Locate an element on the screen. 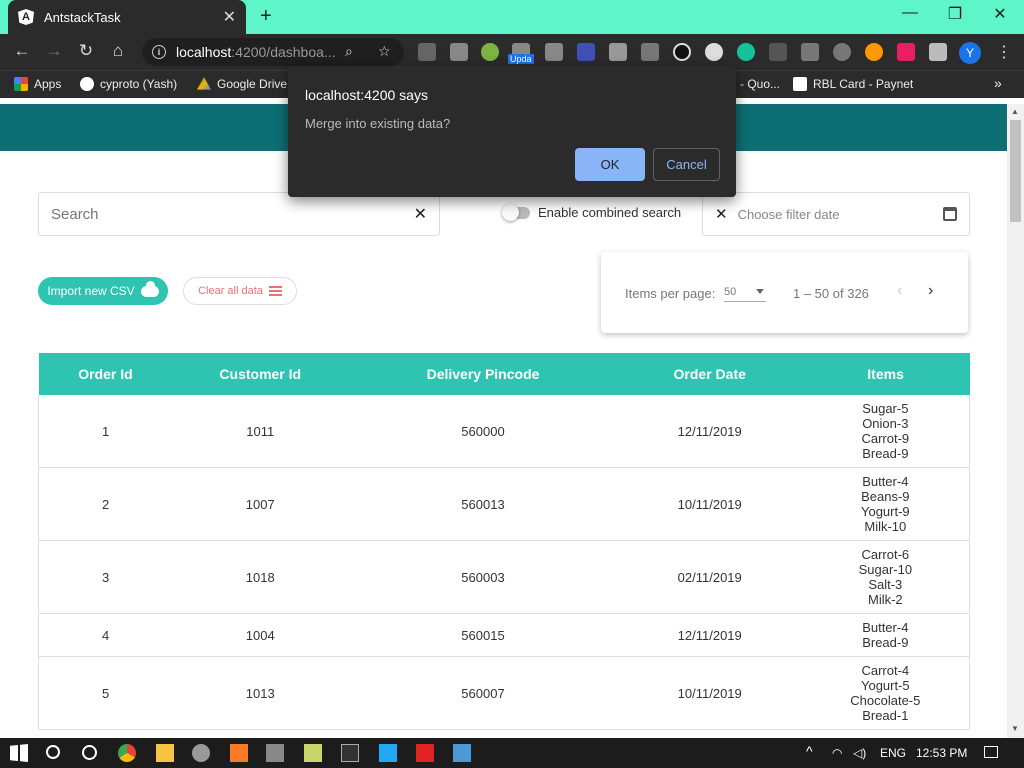 Image resolution: width=1024 pixels, height=768 pixels. profile-avatar: Y is located at coordinates (970, 53).